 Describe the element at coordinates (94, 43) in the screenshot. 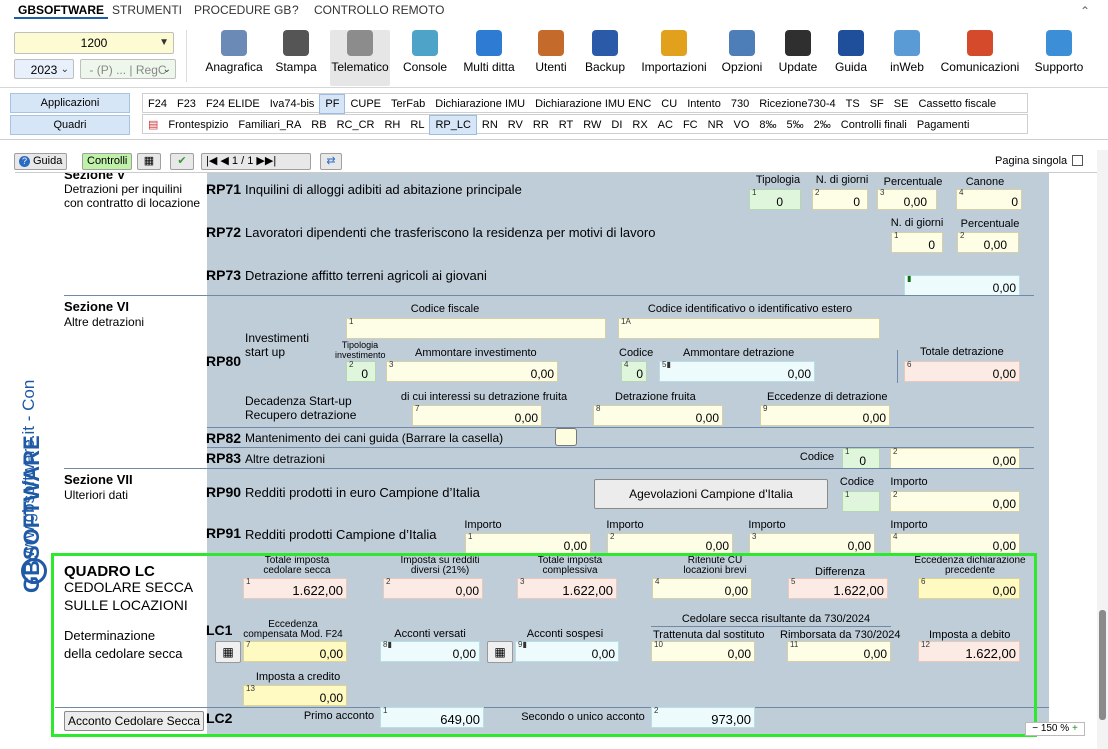

I see `company-code-select: 1200 ▼` at that location.